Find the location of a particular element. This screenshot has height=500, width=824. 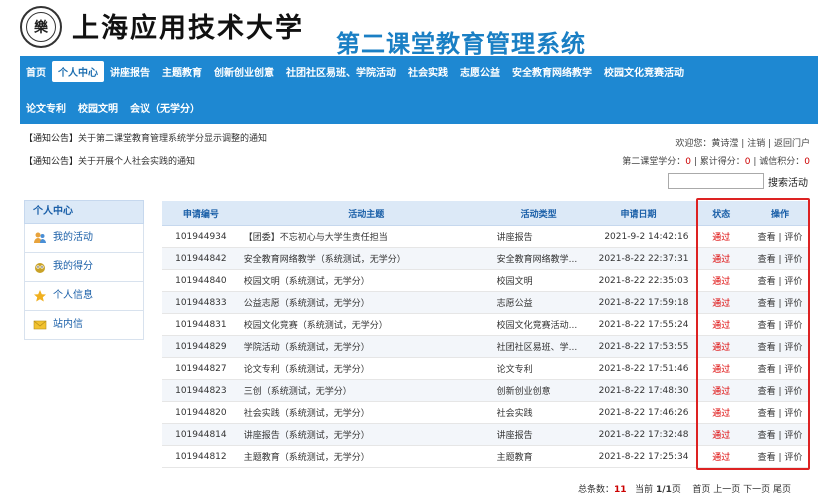

cell-id: 101944814 is located at coordinates (201, 434).